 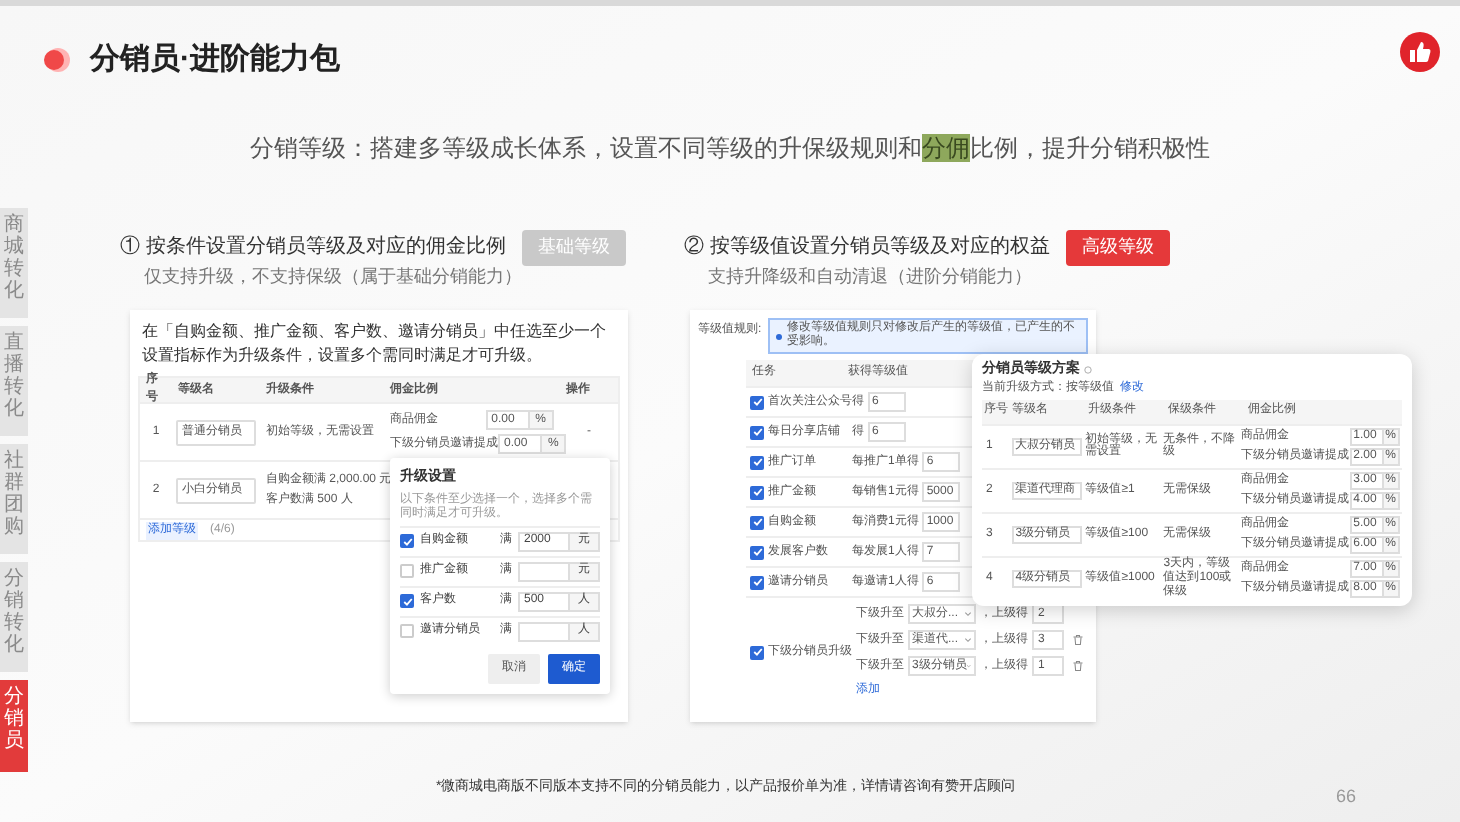 What do you see at coordinates (1420, 52) in the screenshot?
I see `thumbs-up-icon` at bounding box center [1420, 52].